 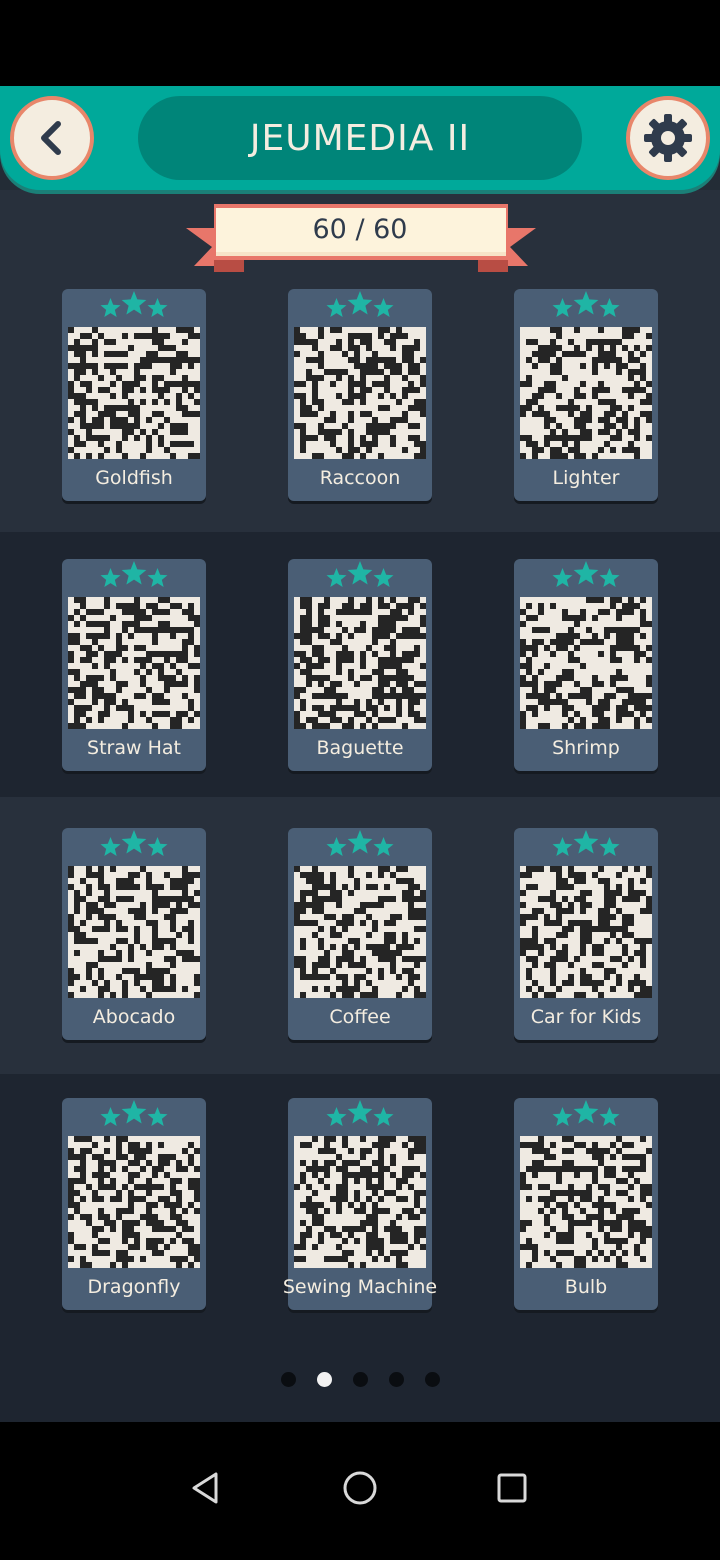 I want to click on puzzle-card: Straw Hat, so click(x=134, y=665).